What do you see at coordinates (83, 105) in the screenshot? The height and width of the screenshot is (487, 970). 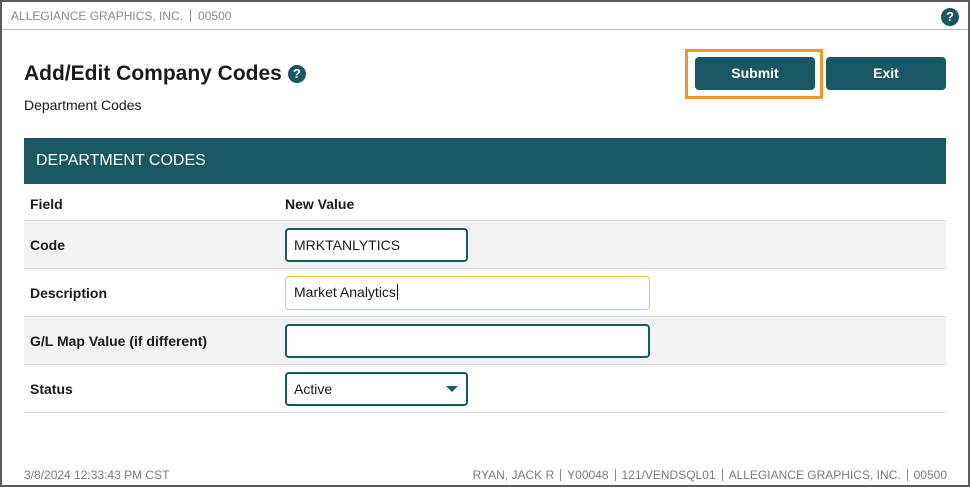 I see `page-subtitle: Department Codes` at bounding box center [83, 105].